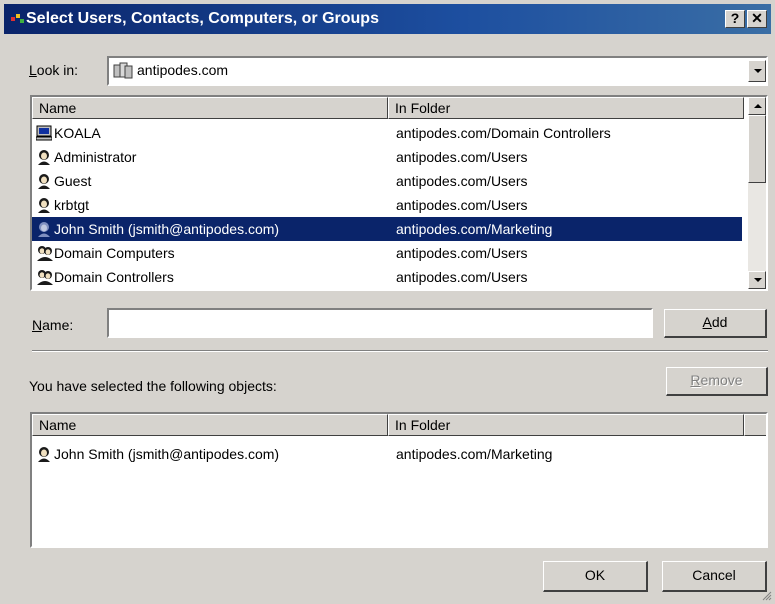 Image resolution: width=775 pixels, height=604 pixels. I want to click on remove-button: Remove, so click(717, 381).